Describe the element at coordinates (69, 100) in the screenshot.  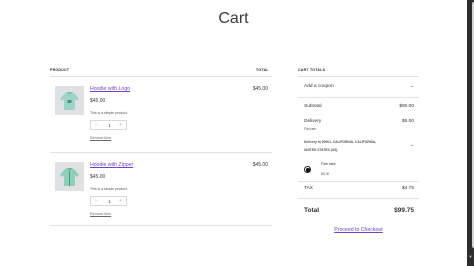
I see `hoodie-logo-image` at that location.